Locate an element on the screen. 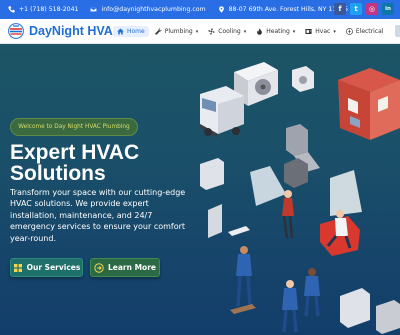  our-services-button: Our Services is located at coordinates (46, 267).